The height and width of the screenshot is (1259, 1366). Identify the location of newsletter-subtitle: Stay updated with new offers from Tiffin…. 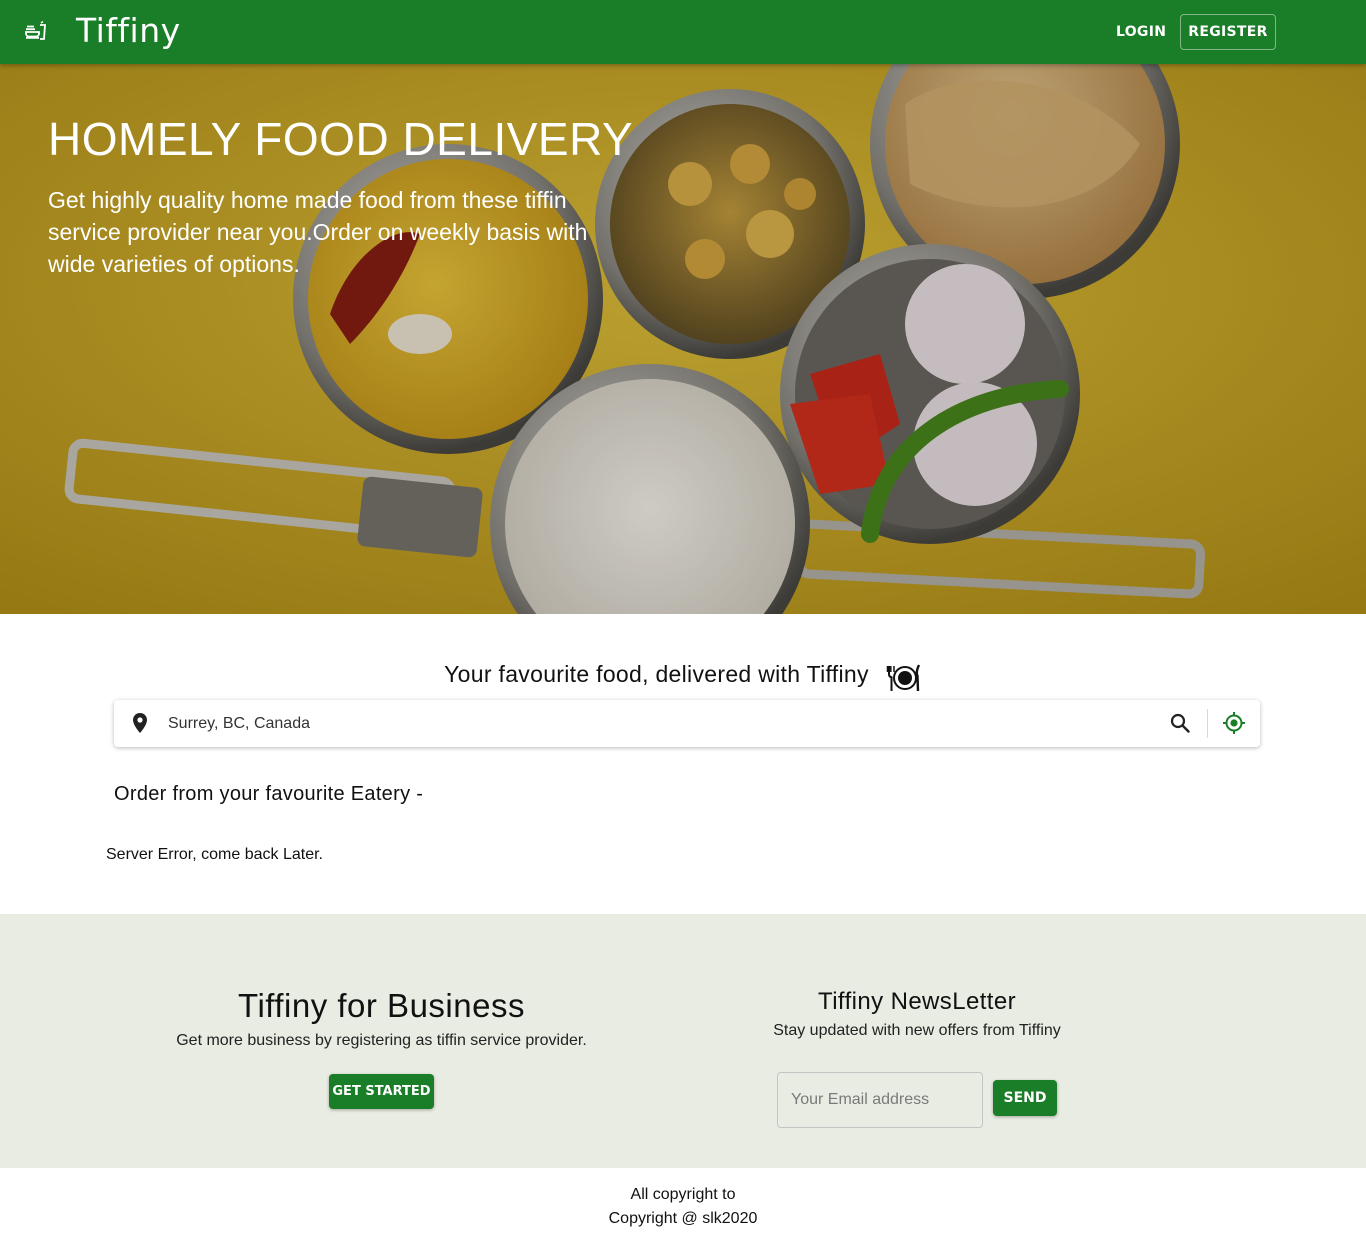
(917, 1030).